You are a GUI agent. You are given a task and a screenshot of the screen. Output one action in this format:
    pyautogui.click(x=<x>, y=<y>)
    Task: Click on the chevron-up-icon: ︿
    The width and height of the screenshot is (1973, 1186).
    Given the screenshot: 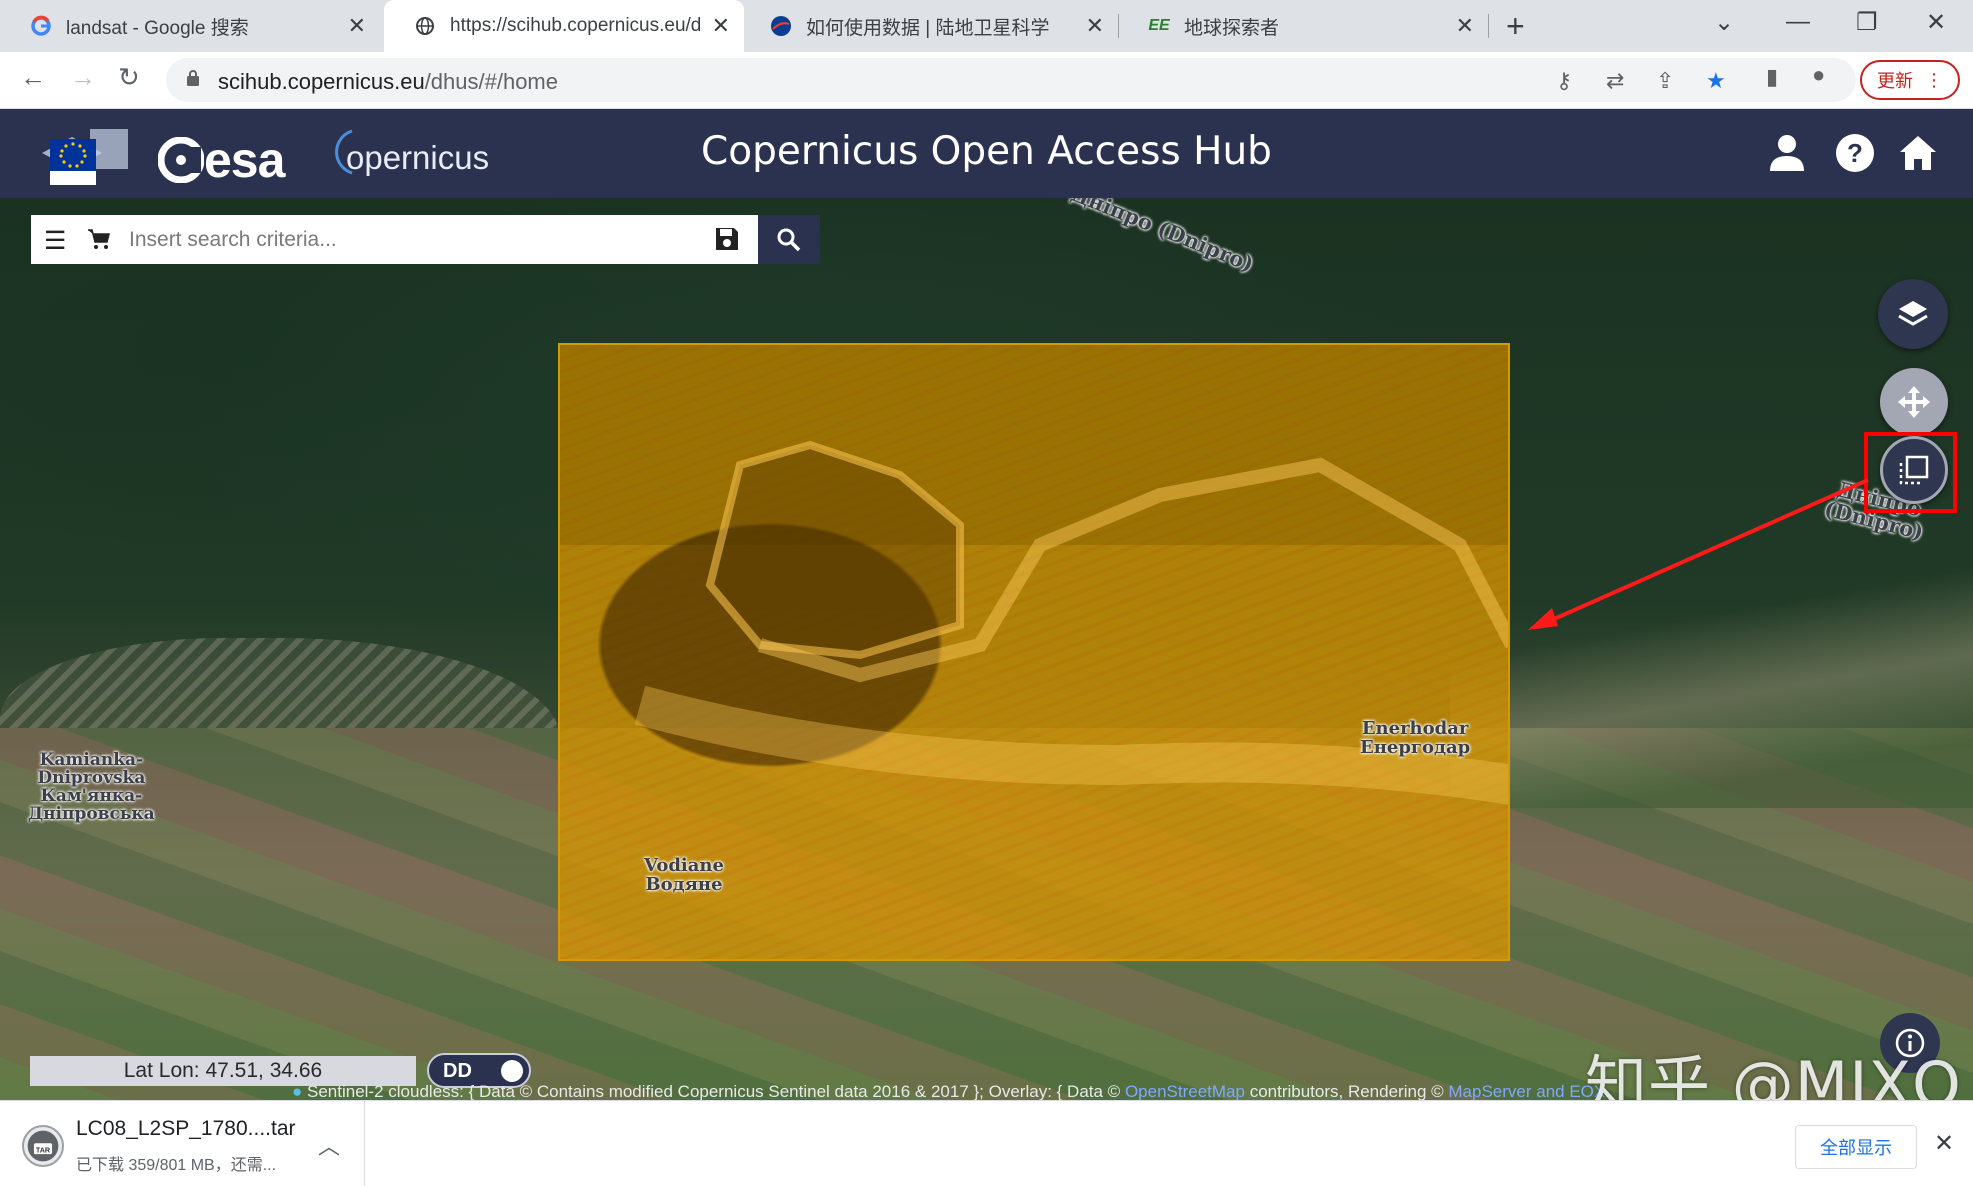 What is the action you would take?
    pyautogui.click(x=329, y=1145)
    